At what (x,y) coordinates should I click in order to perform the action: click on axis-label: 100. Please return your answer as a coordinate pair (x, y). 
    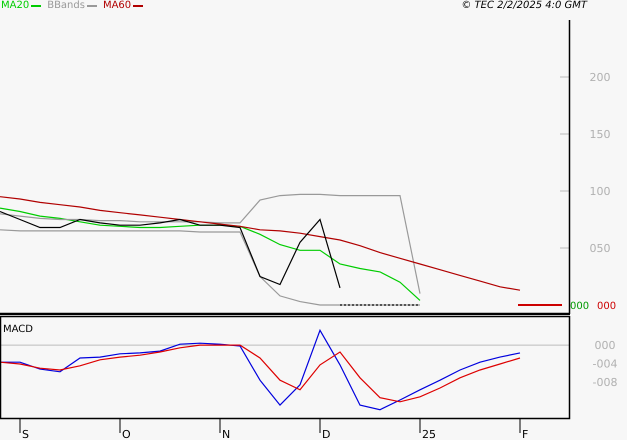
    Looking at the image, I should click on (600, 191).